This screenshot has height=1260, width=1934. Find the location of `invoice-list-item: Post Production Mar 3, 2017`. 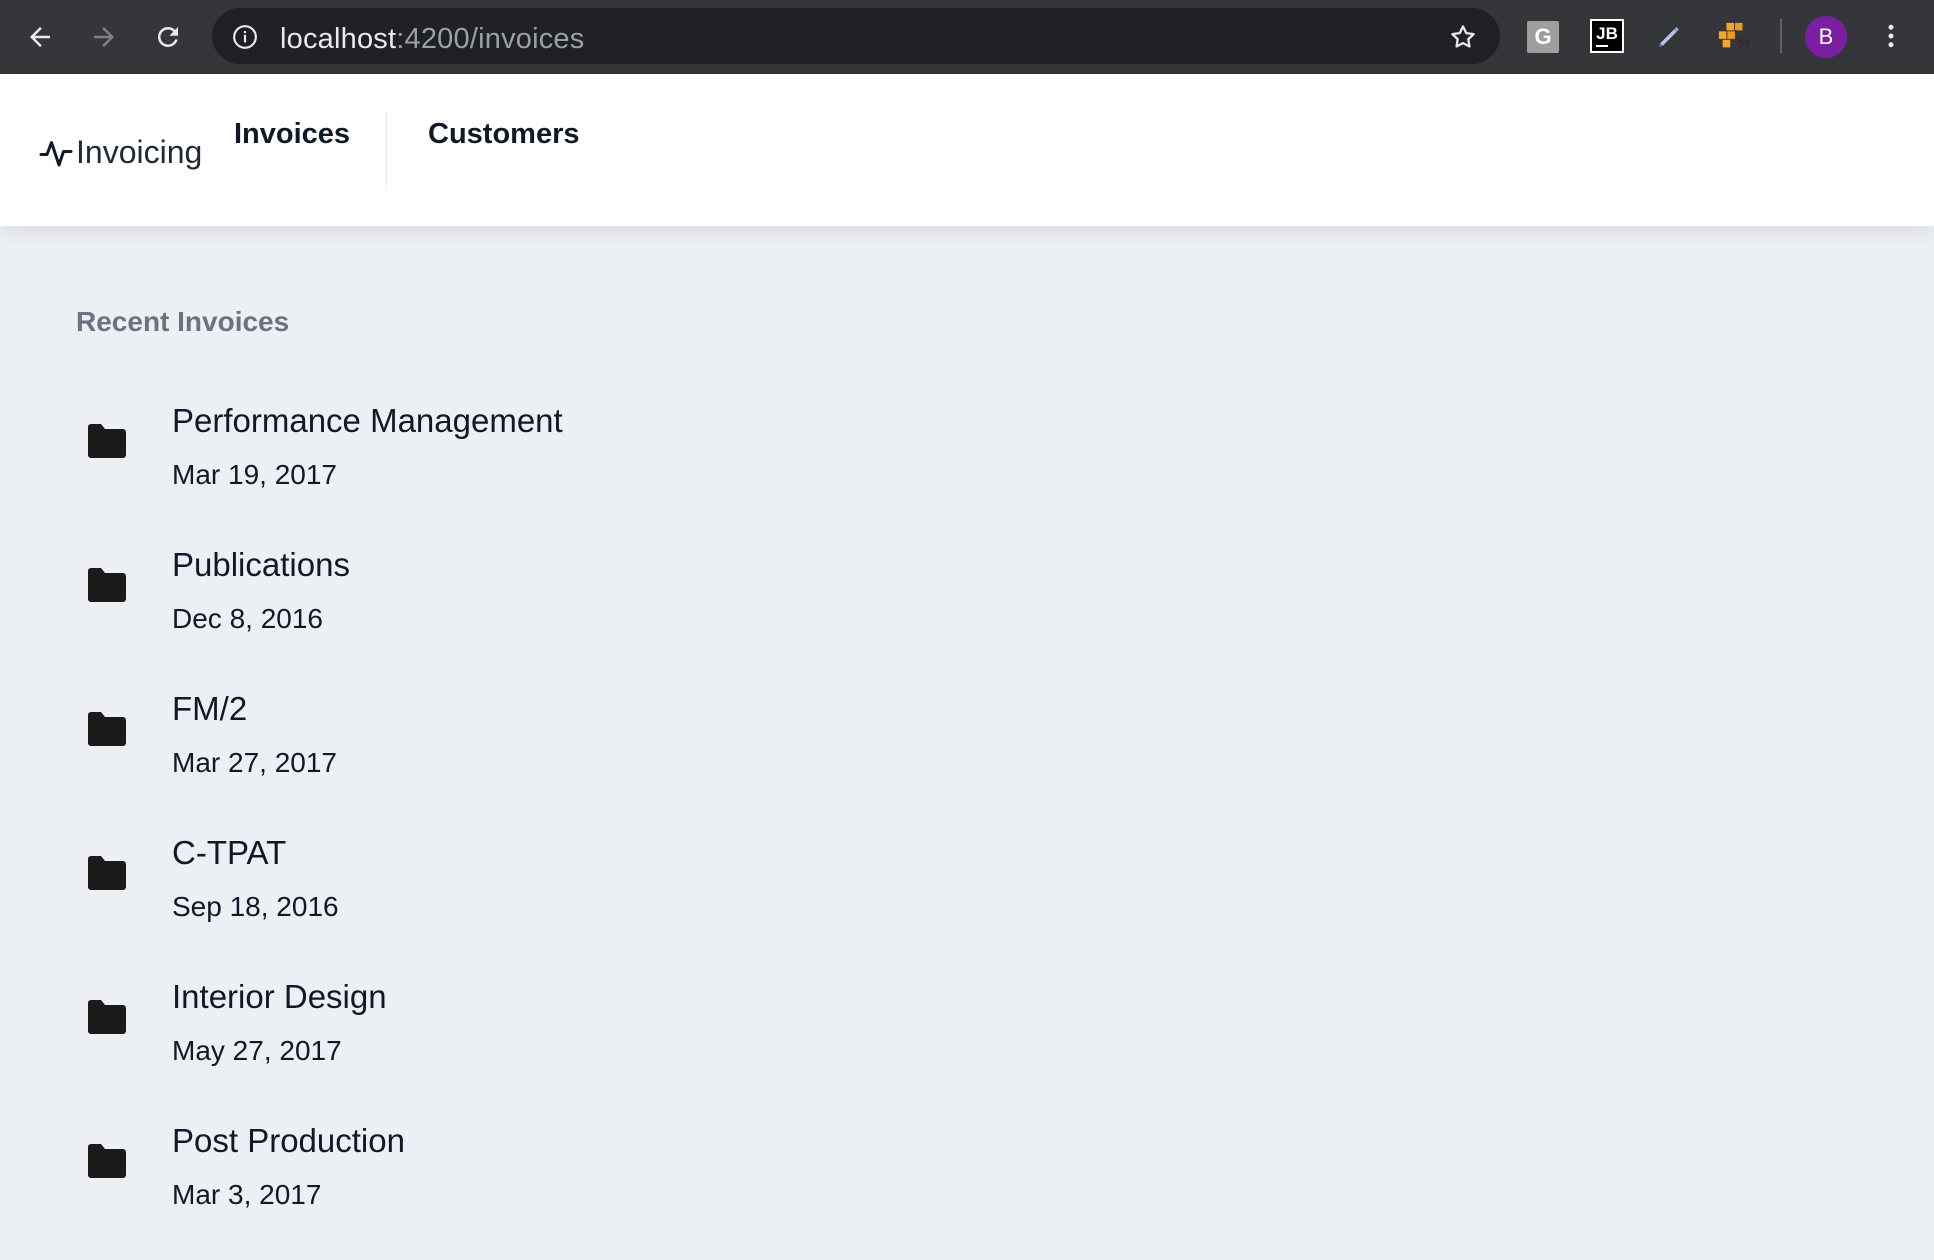

invoice-list-item: Post Production Mar 3, 2017 is located at coordinates (450, 1176).